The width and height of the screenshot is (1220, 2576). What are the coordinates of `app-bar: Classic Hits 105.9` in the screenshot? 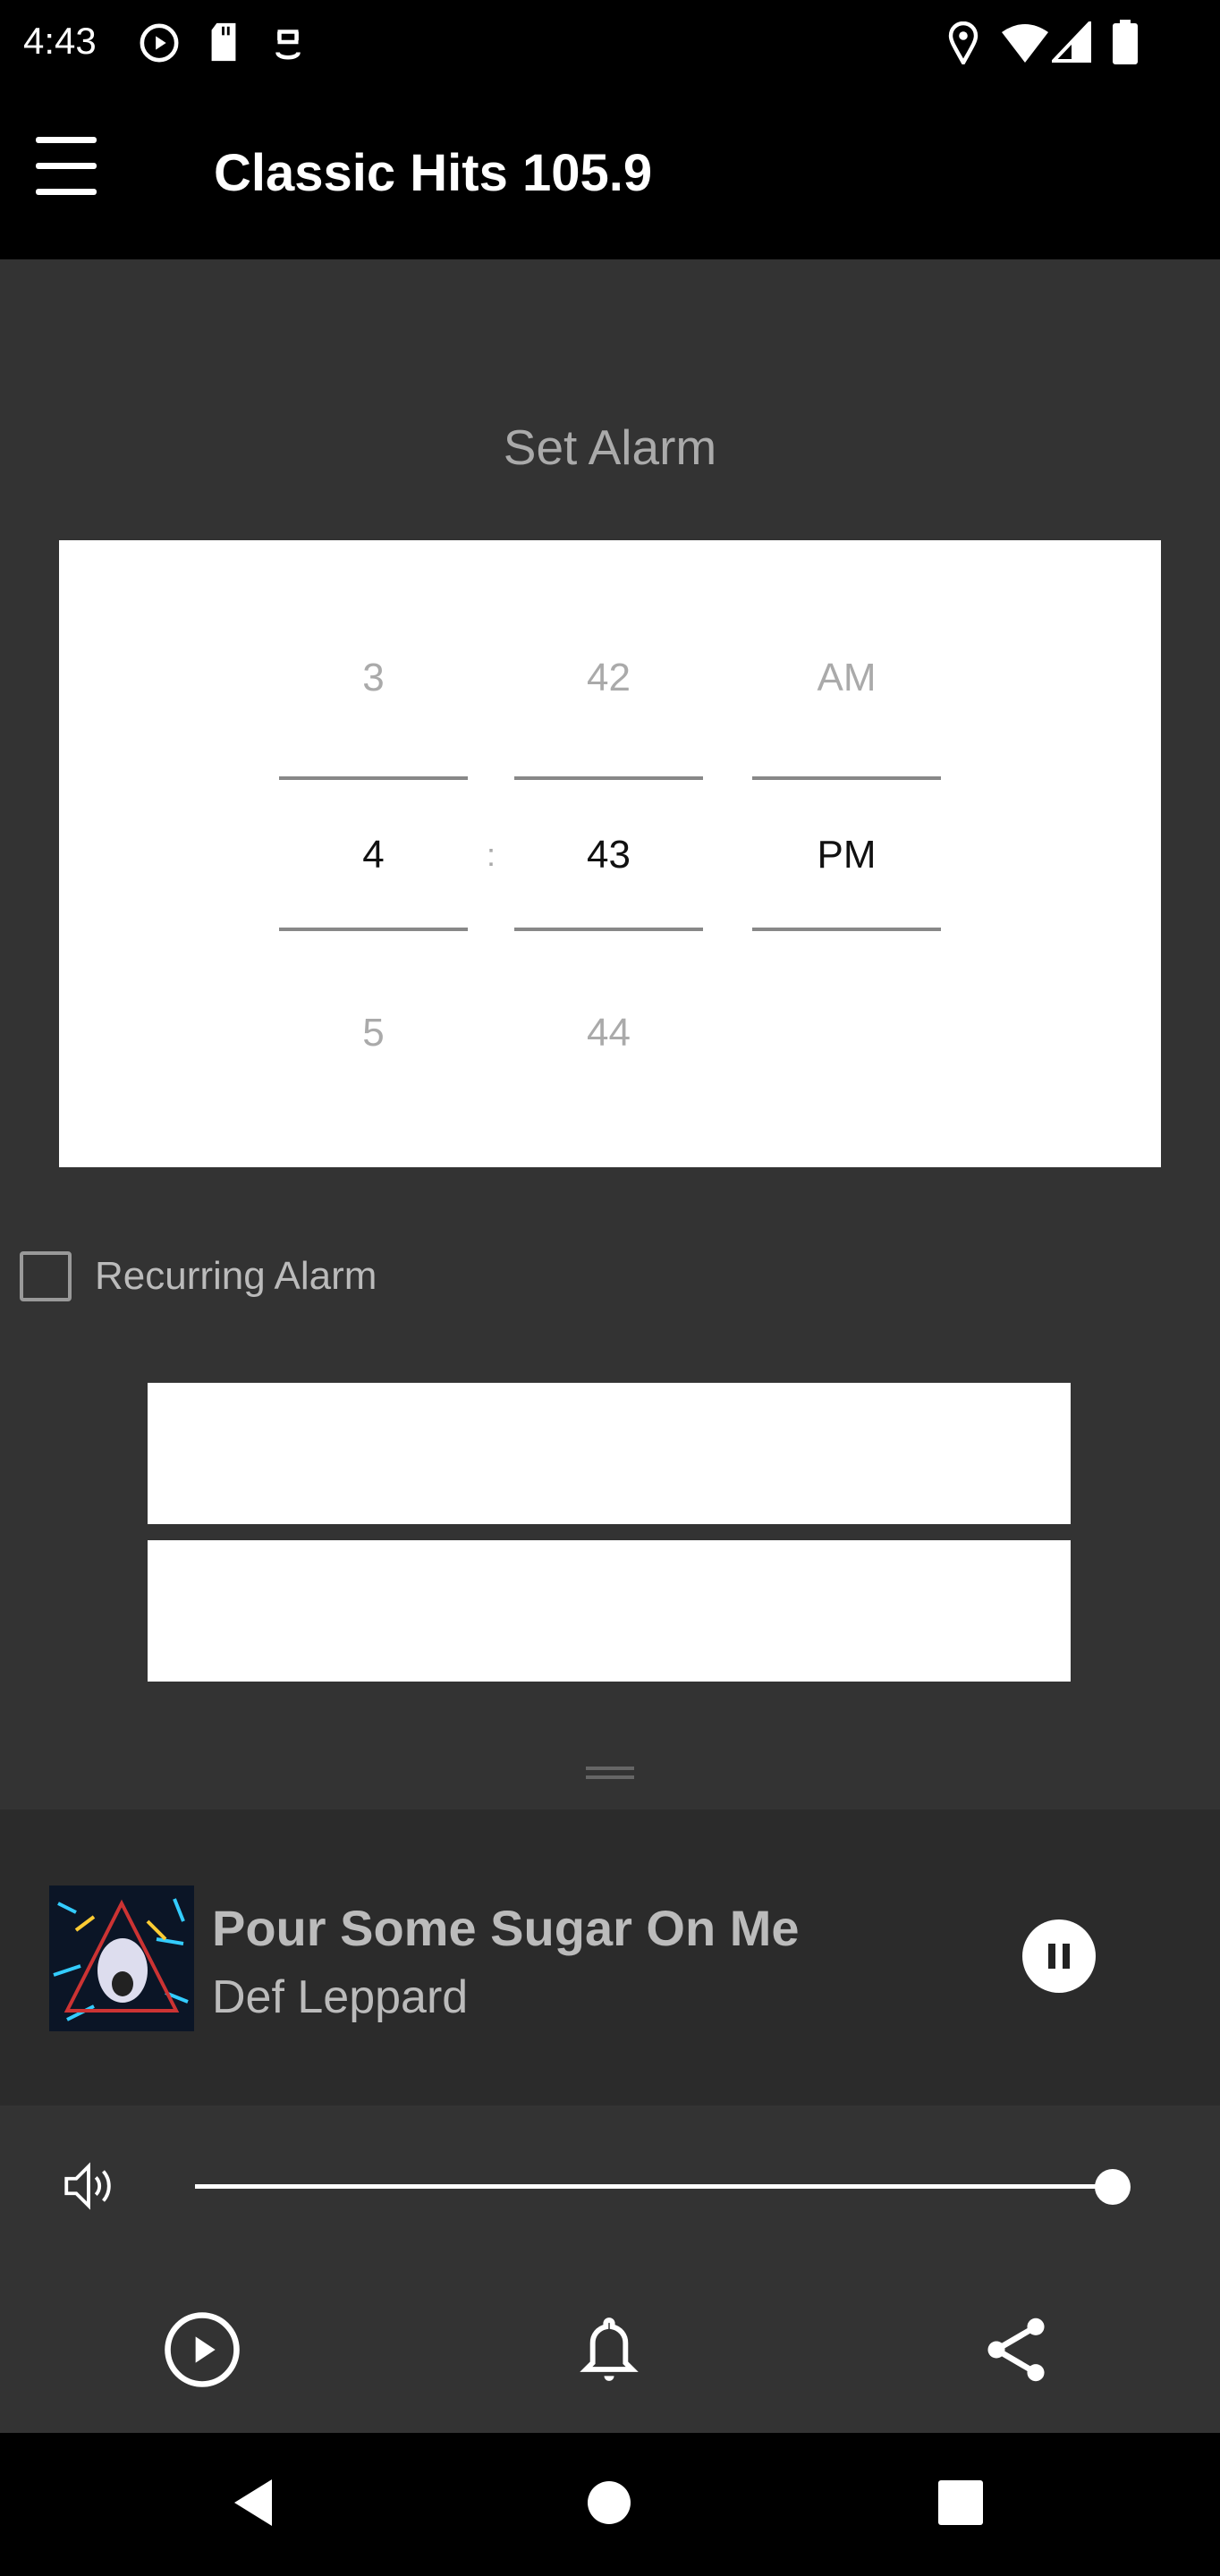 It's located at (610, 174).